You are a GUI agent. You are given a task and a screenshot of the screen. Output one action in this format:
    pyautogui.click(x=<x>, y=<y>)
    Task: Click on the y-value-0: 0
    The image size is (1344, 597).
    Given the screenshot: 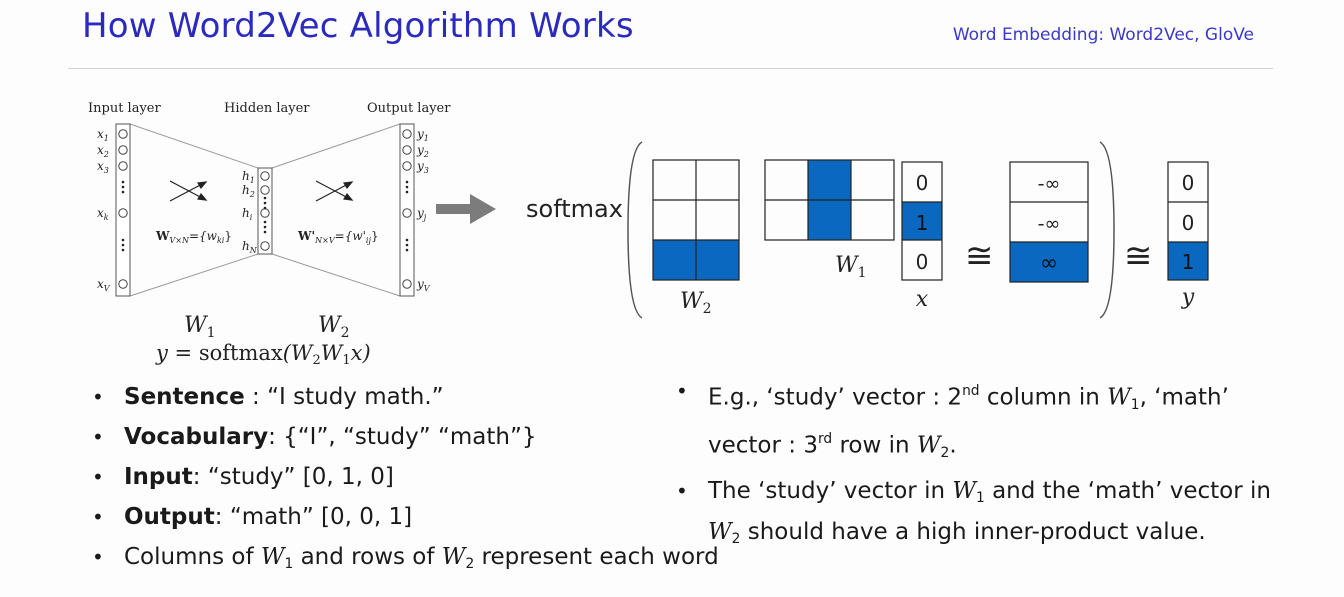 What is the action you would take?
    pyautogui.click(x=1188, y=183)
    